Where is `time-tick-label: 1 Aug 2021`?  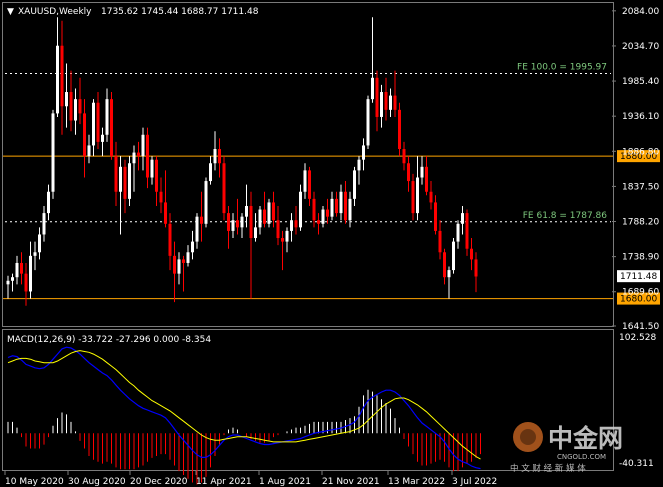 time-tick-label: 1 Aug 2021 is located at coordinates (285, 482).